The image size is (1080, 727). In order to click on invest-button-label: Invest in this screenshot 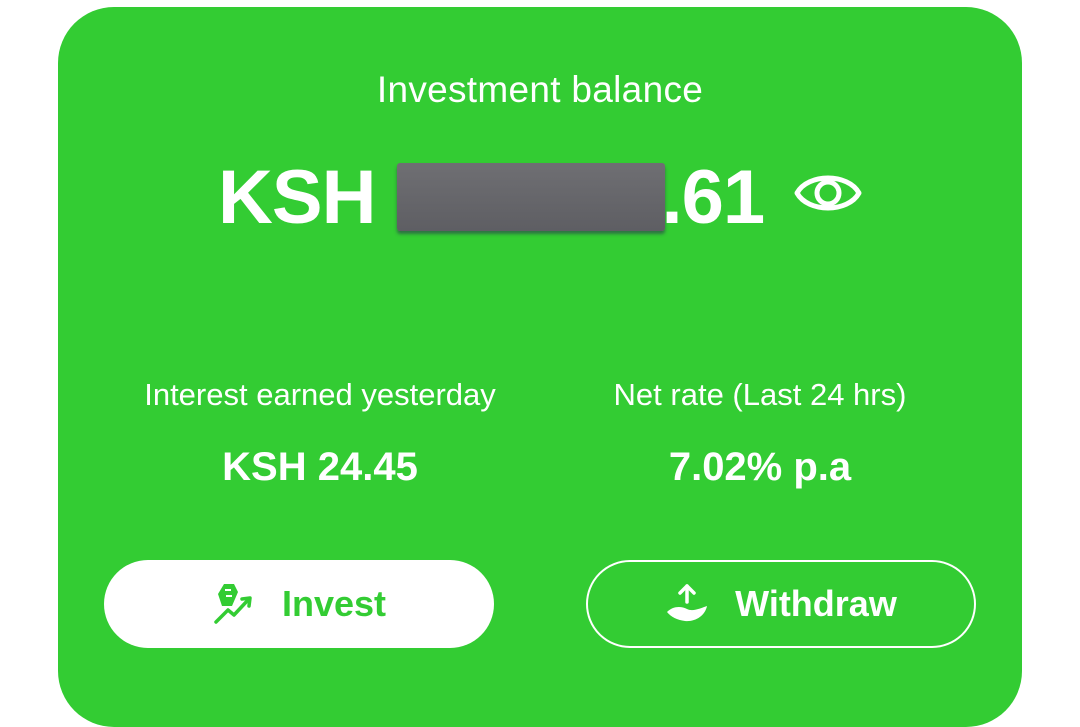, I will do `click(334, 603)`.